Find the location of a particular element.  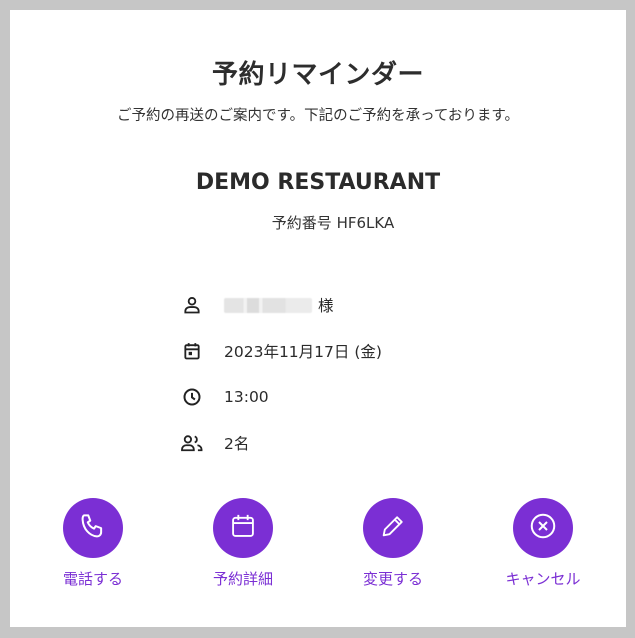

detail-button-circle is located at coordinates (243, 528).